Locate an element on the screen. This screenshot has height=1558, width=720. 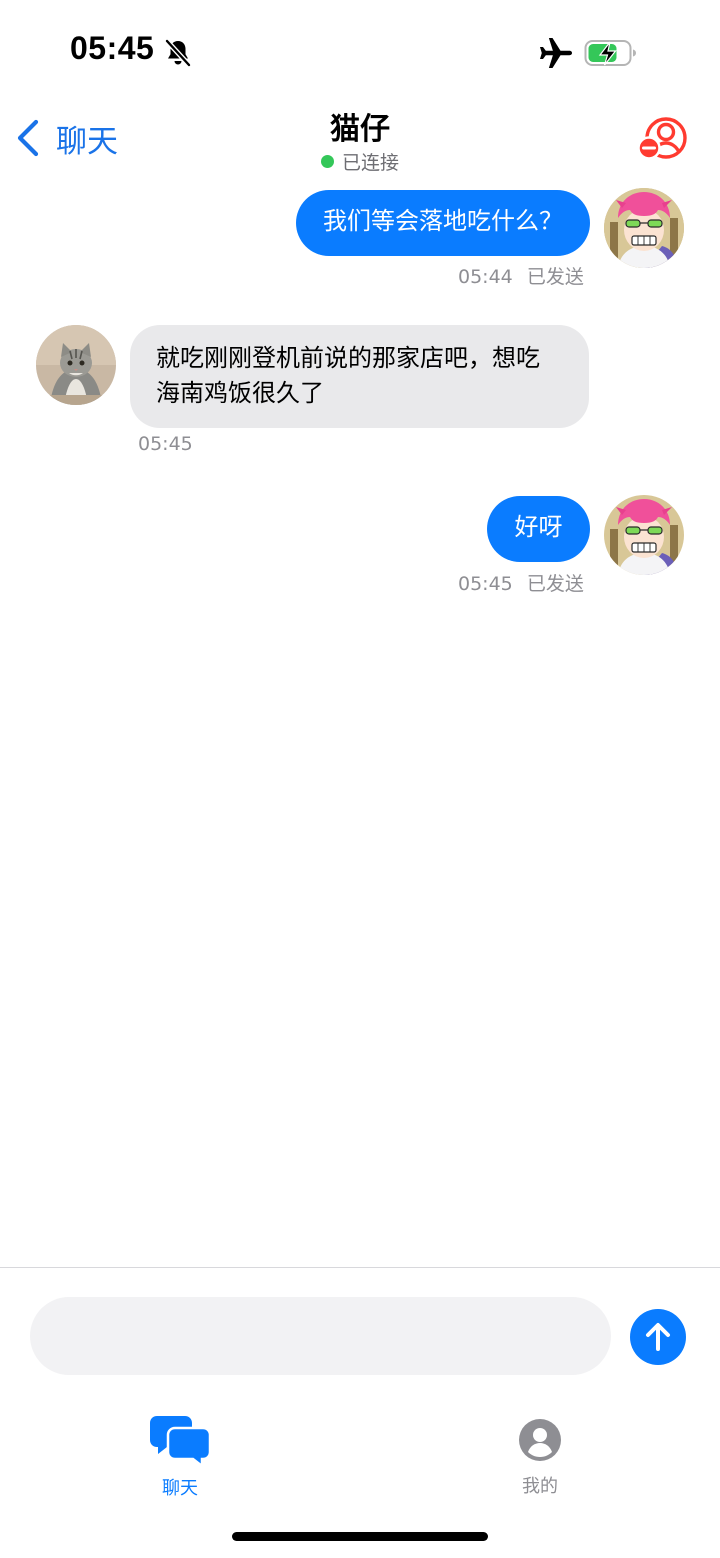
arrow-up-icon is located at coordinates (658, 1337).